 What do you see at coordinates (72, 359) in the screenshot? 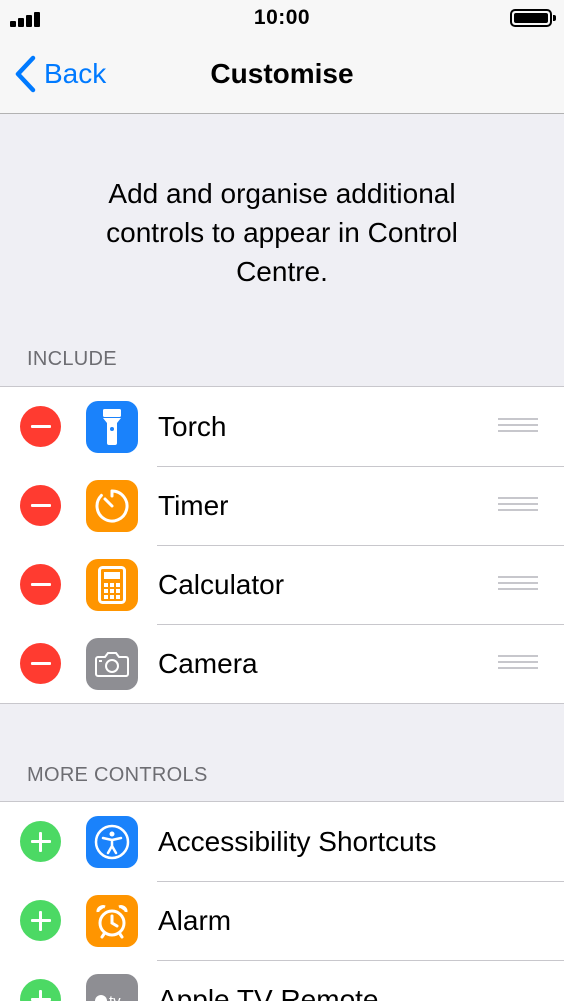
I see `section-header-include: INCLUDE` at bounding box center [72, 359].